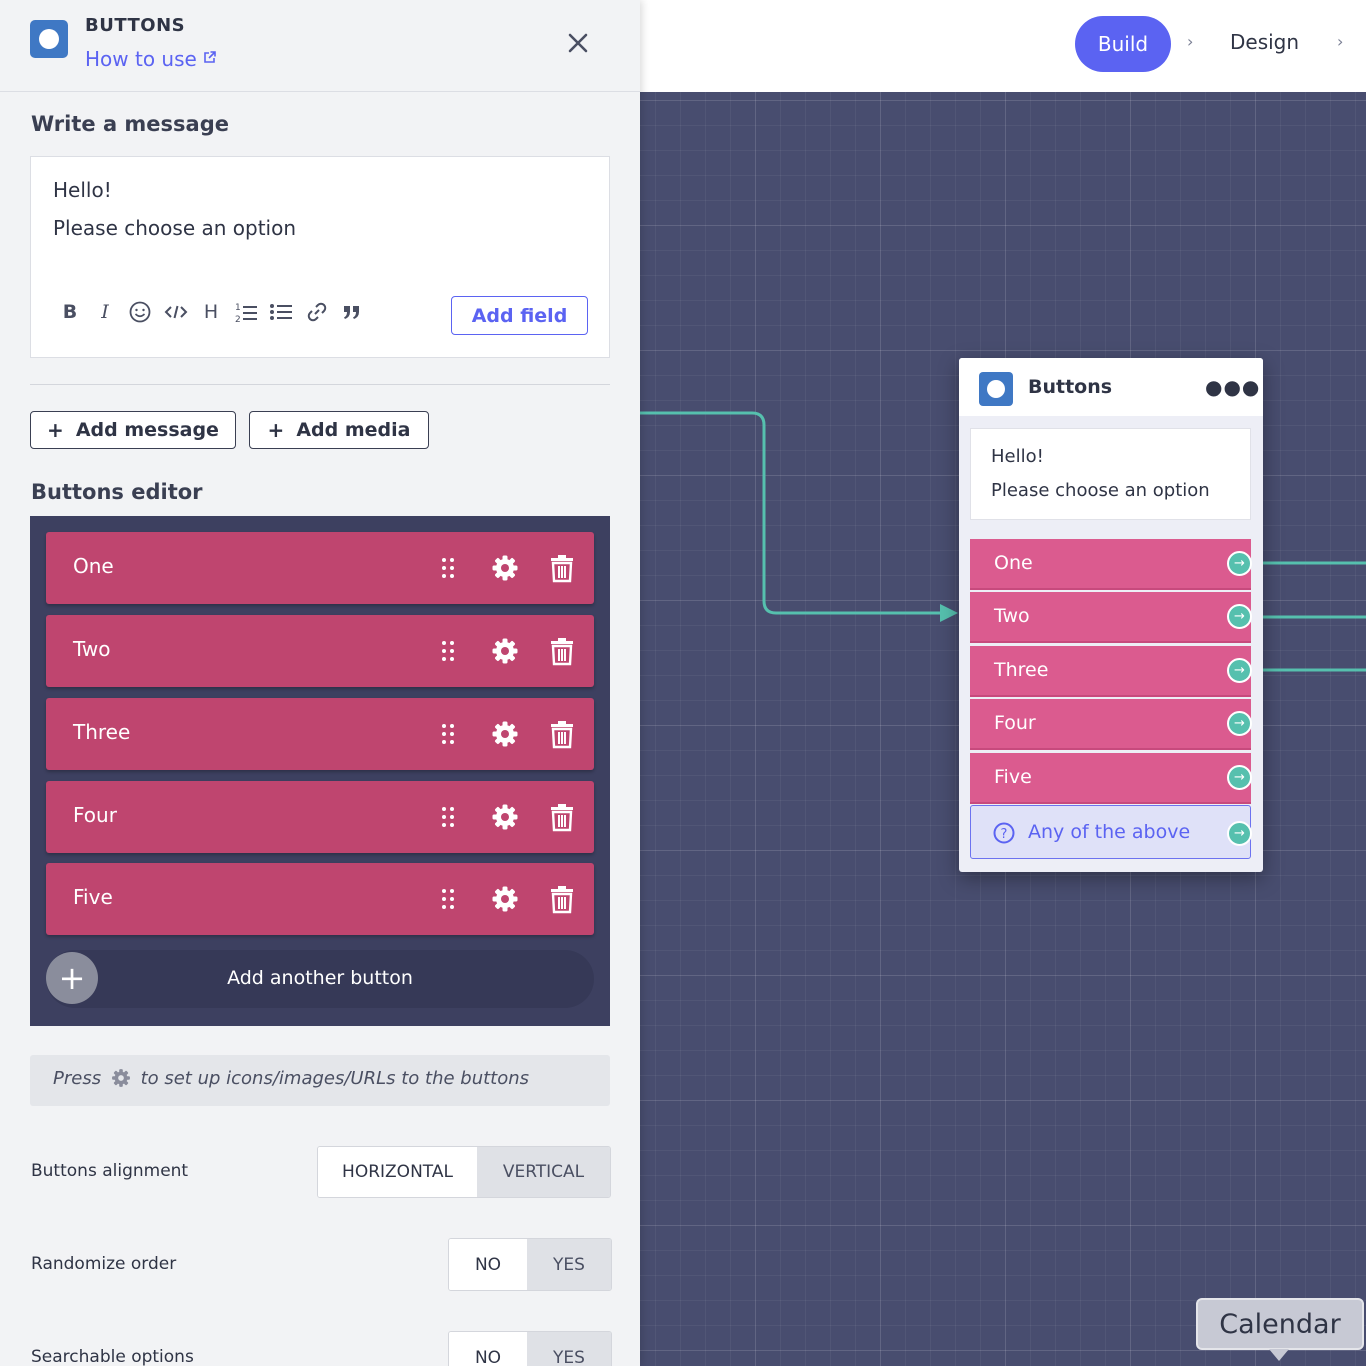 This screenshot has width=1366, height=1366. Describe the element at coordinates (1013, 563) in the screenshot. I see `node-button-label: One` at that location.